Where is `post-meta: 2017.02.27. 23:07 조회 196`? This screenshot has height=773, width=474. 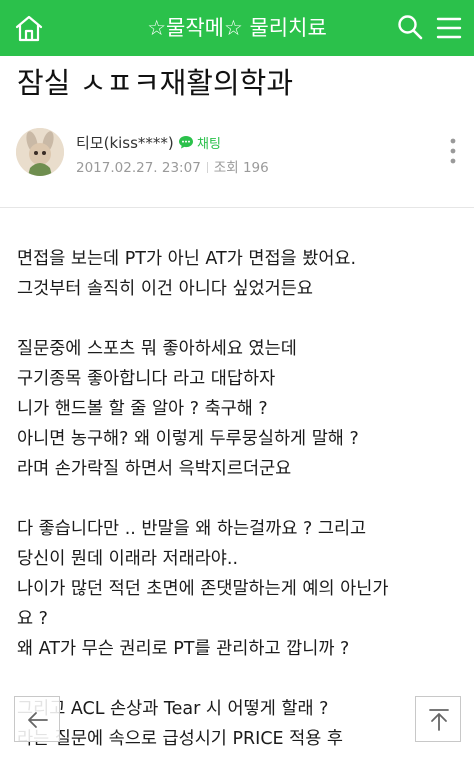 post-meta: 2017.02.27. 23:07 조회 196 is located at coordinates (172, 166).